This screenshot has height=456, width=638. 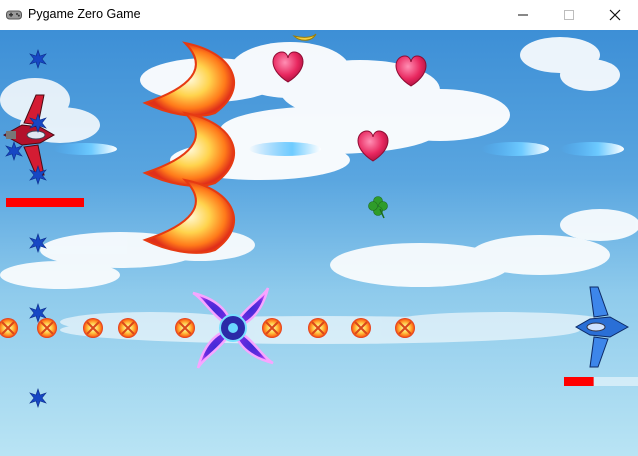 I want to click on title-bar: Pygame Zero Game, so click(x=319, y=15).